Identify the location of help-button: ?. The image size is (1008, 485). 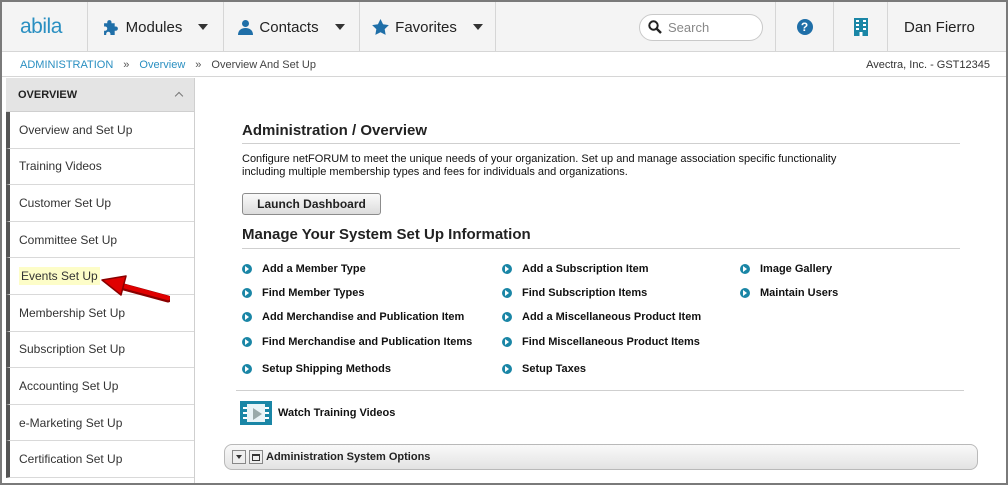
(805, 27).